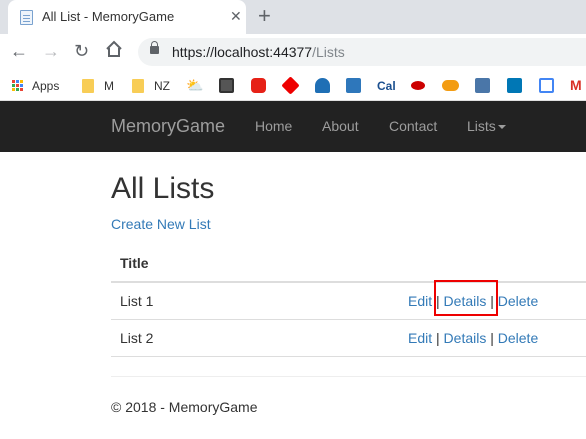 Image resolution: width=586 pixels, height=439 pixels. I want to click on bookmark-blue-icon, so click(322, 85).